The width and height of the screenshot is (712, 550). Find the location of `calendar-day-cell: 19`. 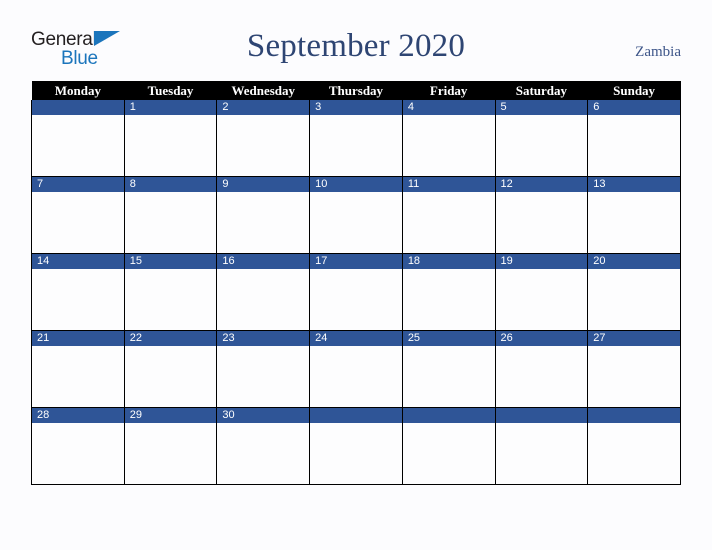

calendar-day-cell: 19 is located at coordinates (541, 292).